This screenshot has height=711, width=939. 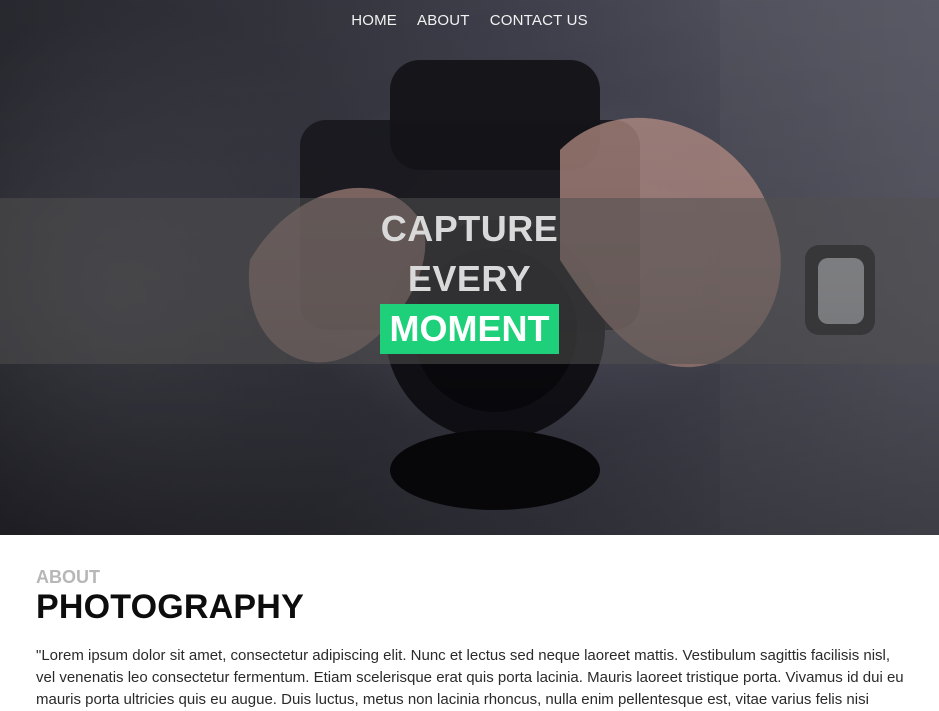 What do you see at coordinates (170, 607) in the screenshot?
I see `section-title: PHOTOGRAPHY` at bounding box center [170, 607].